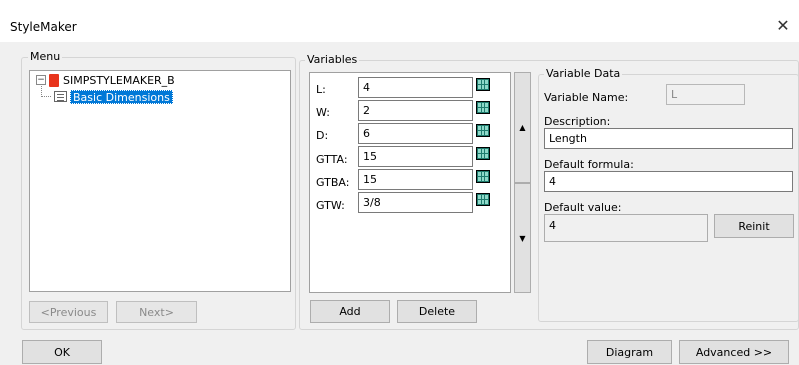  Describe the element at coordinates (333, 182) in the screenshot. I see `variable-name-label: GTBA:` at that location.